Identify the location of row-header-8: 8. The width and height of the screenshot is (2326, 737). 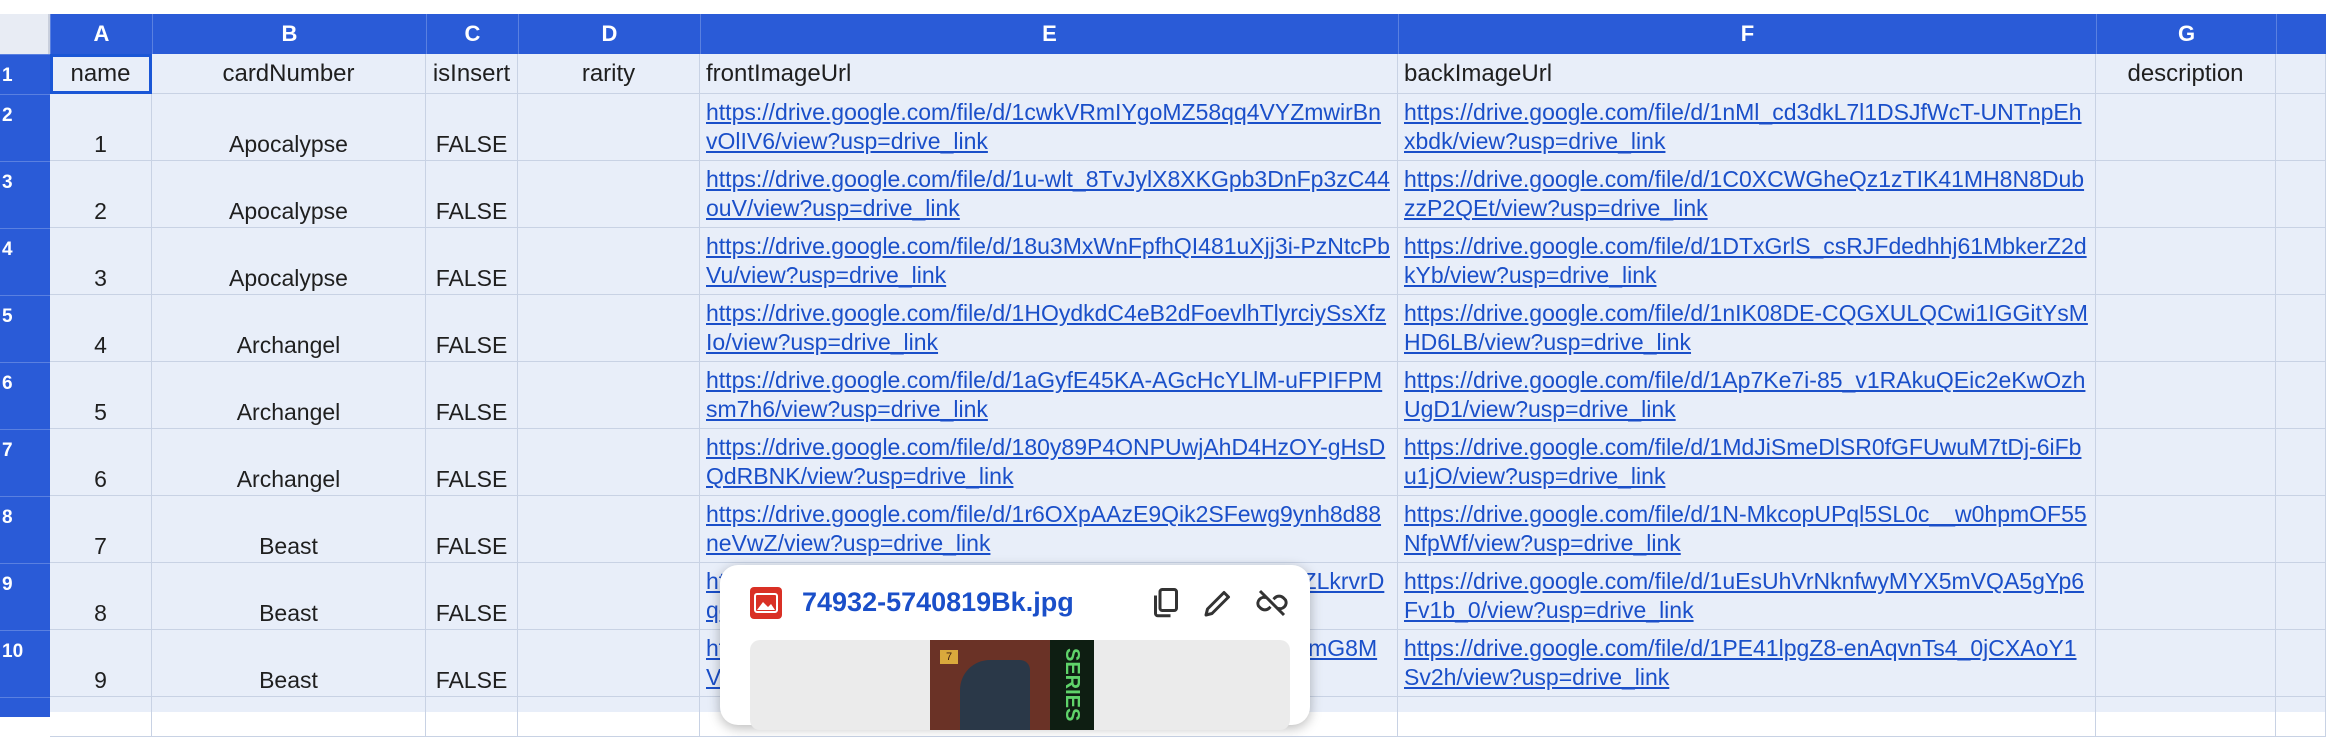
(25, 529).